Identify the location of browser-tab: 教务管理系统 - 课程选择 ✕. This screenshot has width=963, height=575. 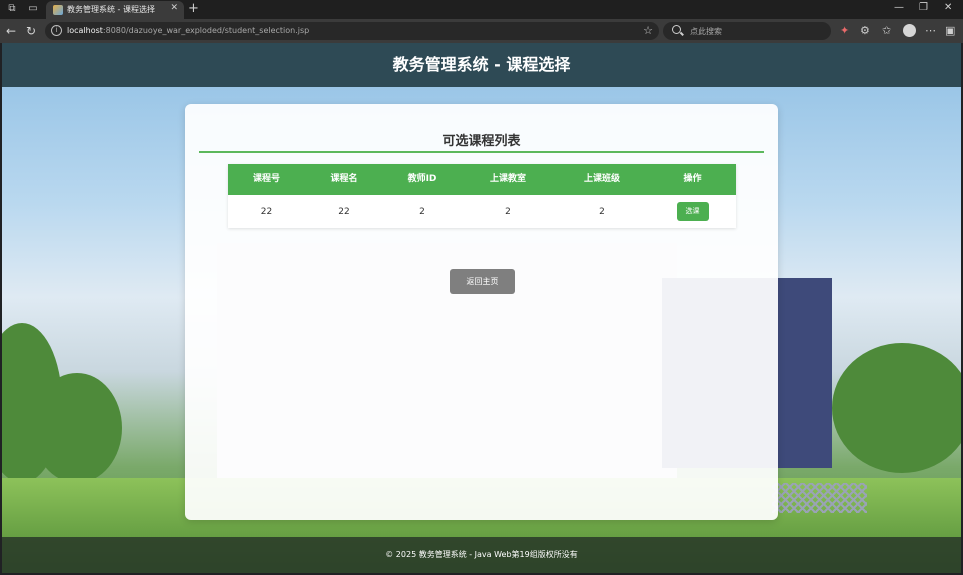
(115, 10).